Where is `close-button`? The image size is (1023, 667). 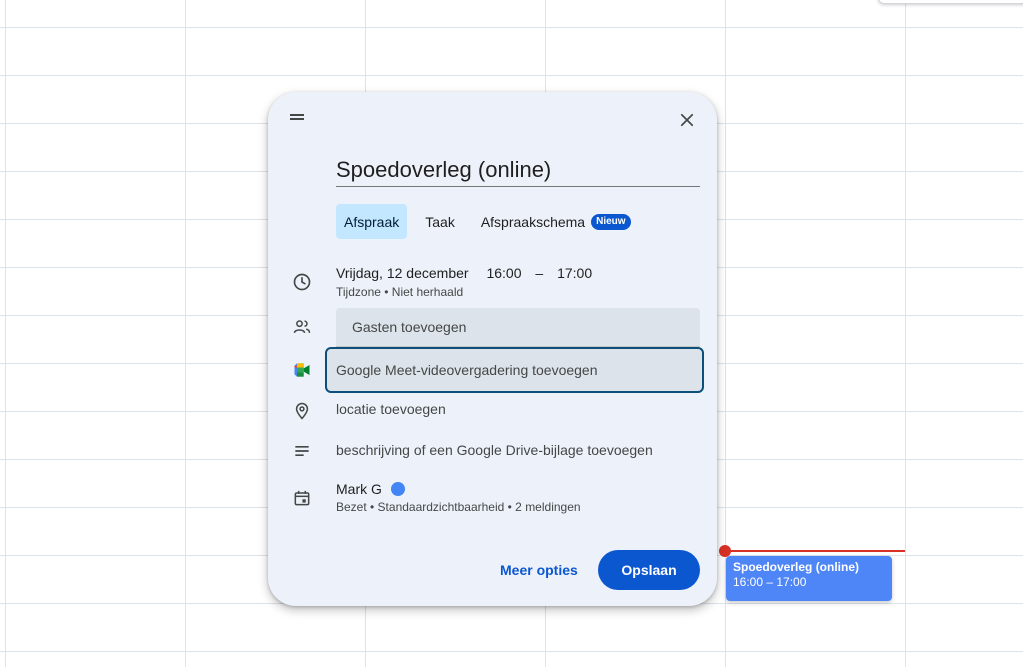
close-button is located at coordinates (687, 120).